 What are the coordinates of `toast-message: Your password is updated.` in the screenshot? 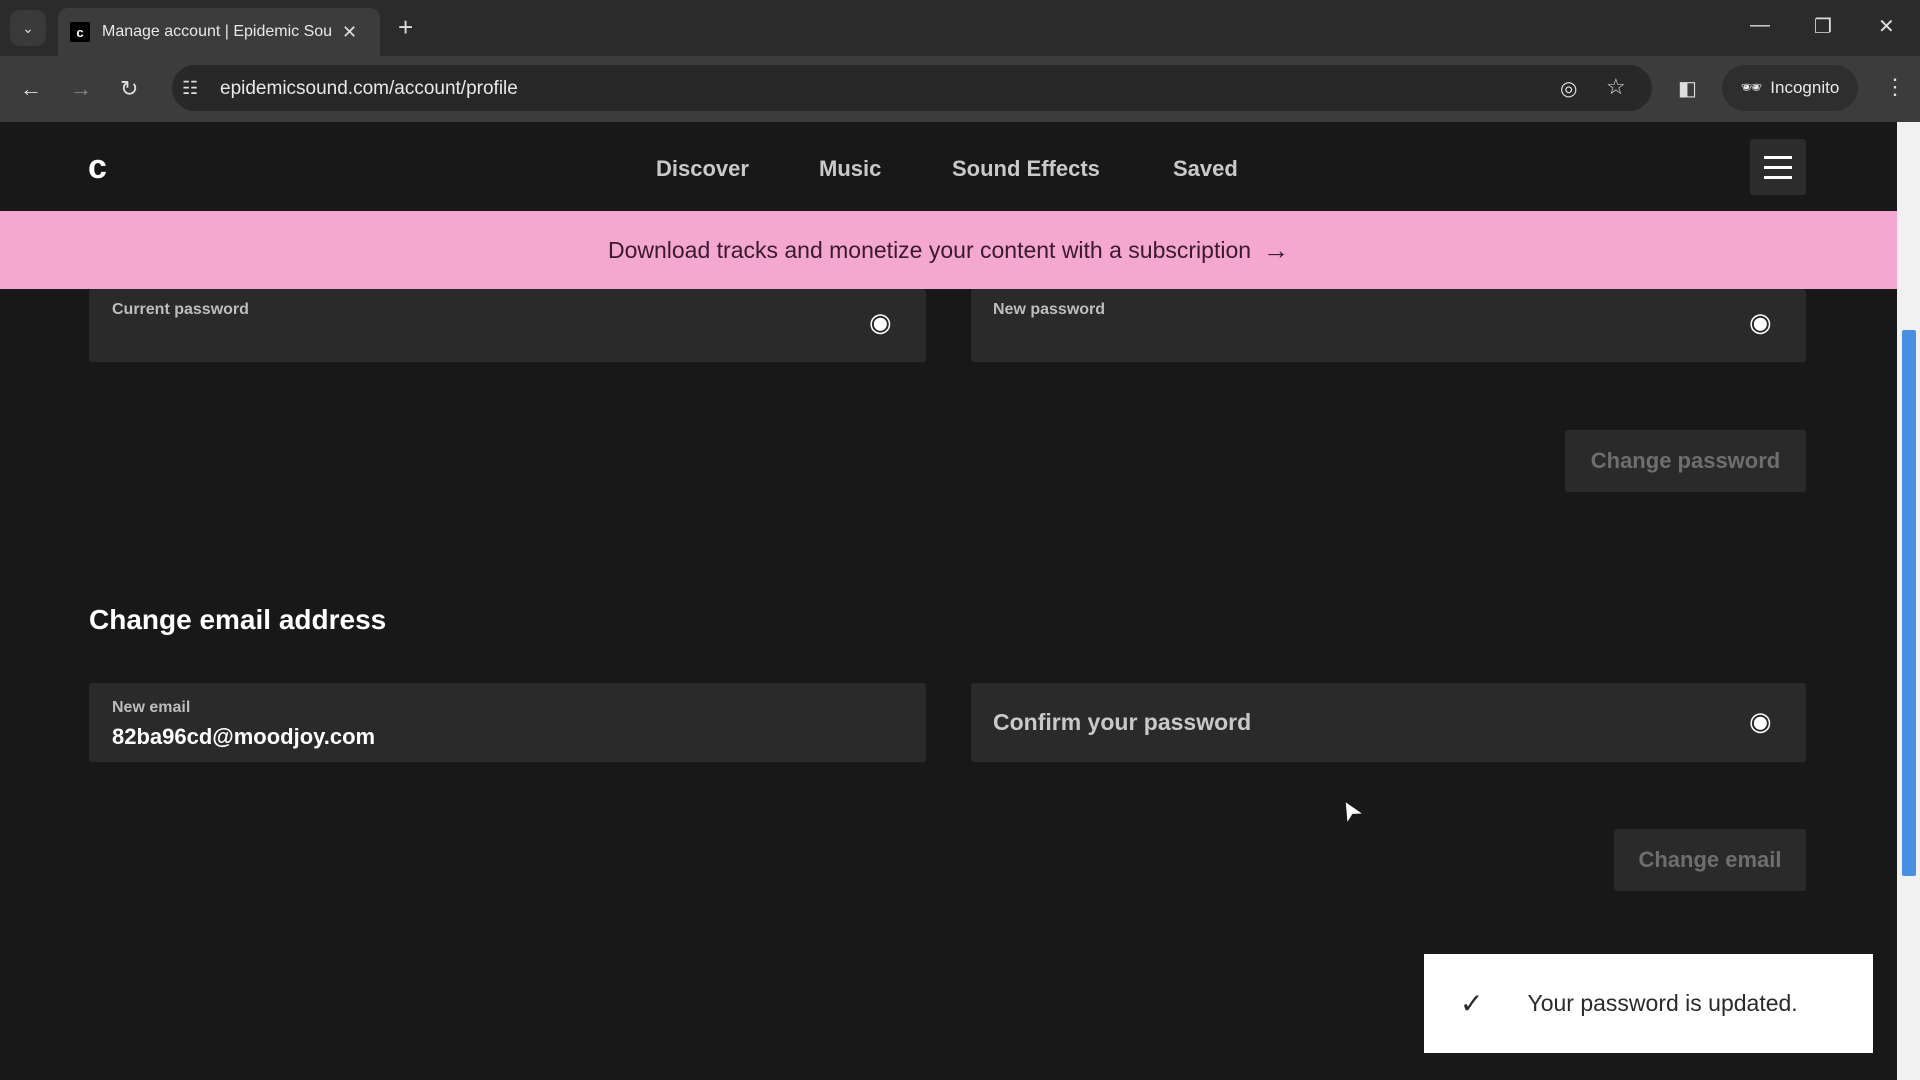 It's located at (1662, 1003).